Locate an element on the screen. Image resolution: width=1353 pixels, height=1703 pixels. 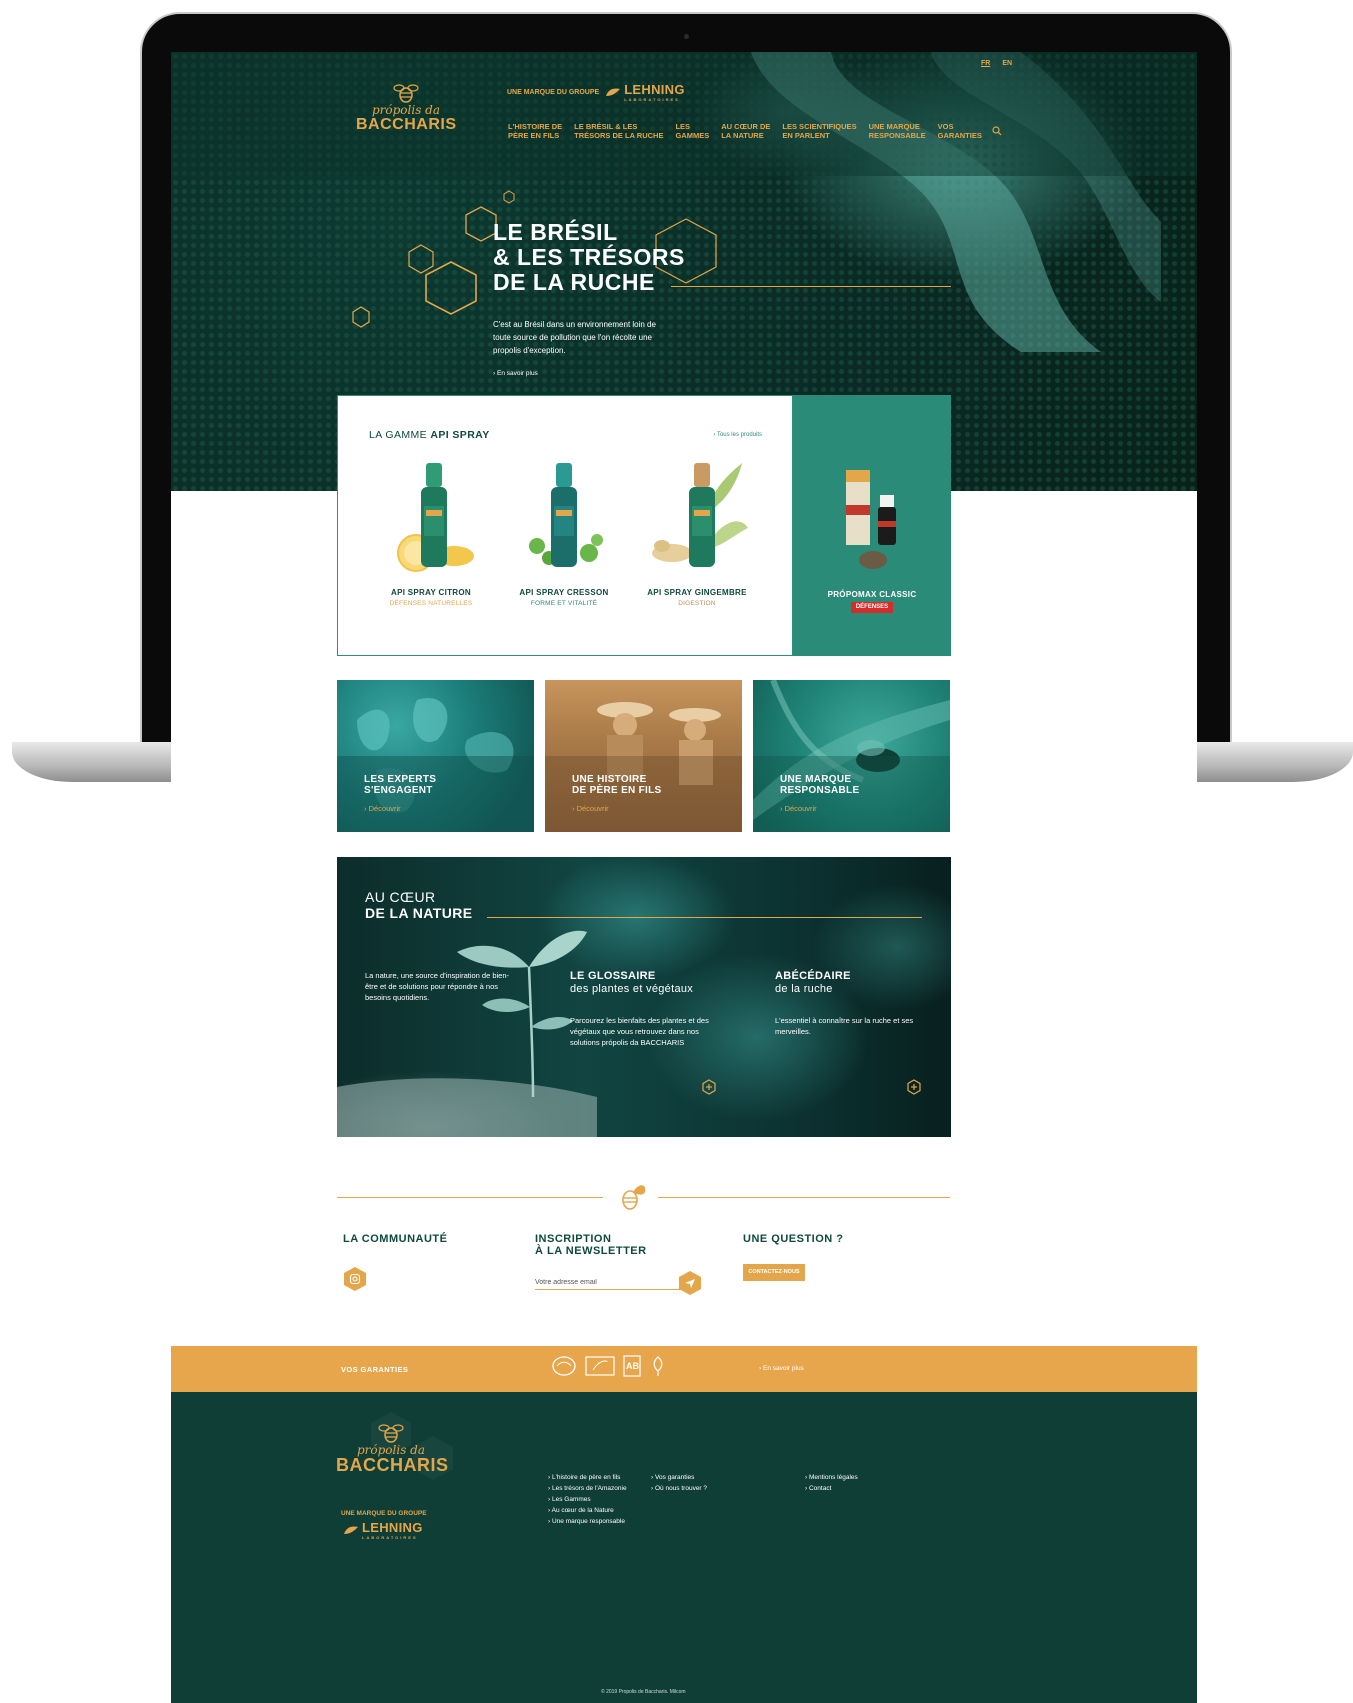
tile-responsable: UNE MARQUE RESPONSABLE › Découvrir is located at coordinates (851, 756).